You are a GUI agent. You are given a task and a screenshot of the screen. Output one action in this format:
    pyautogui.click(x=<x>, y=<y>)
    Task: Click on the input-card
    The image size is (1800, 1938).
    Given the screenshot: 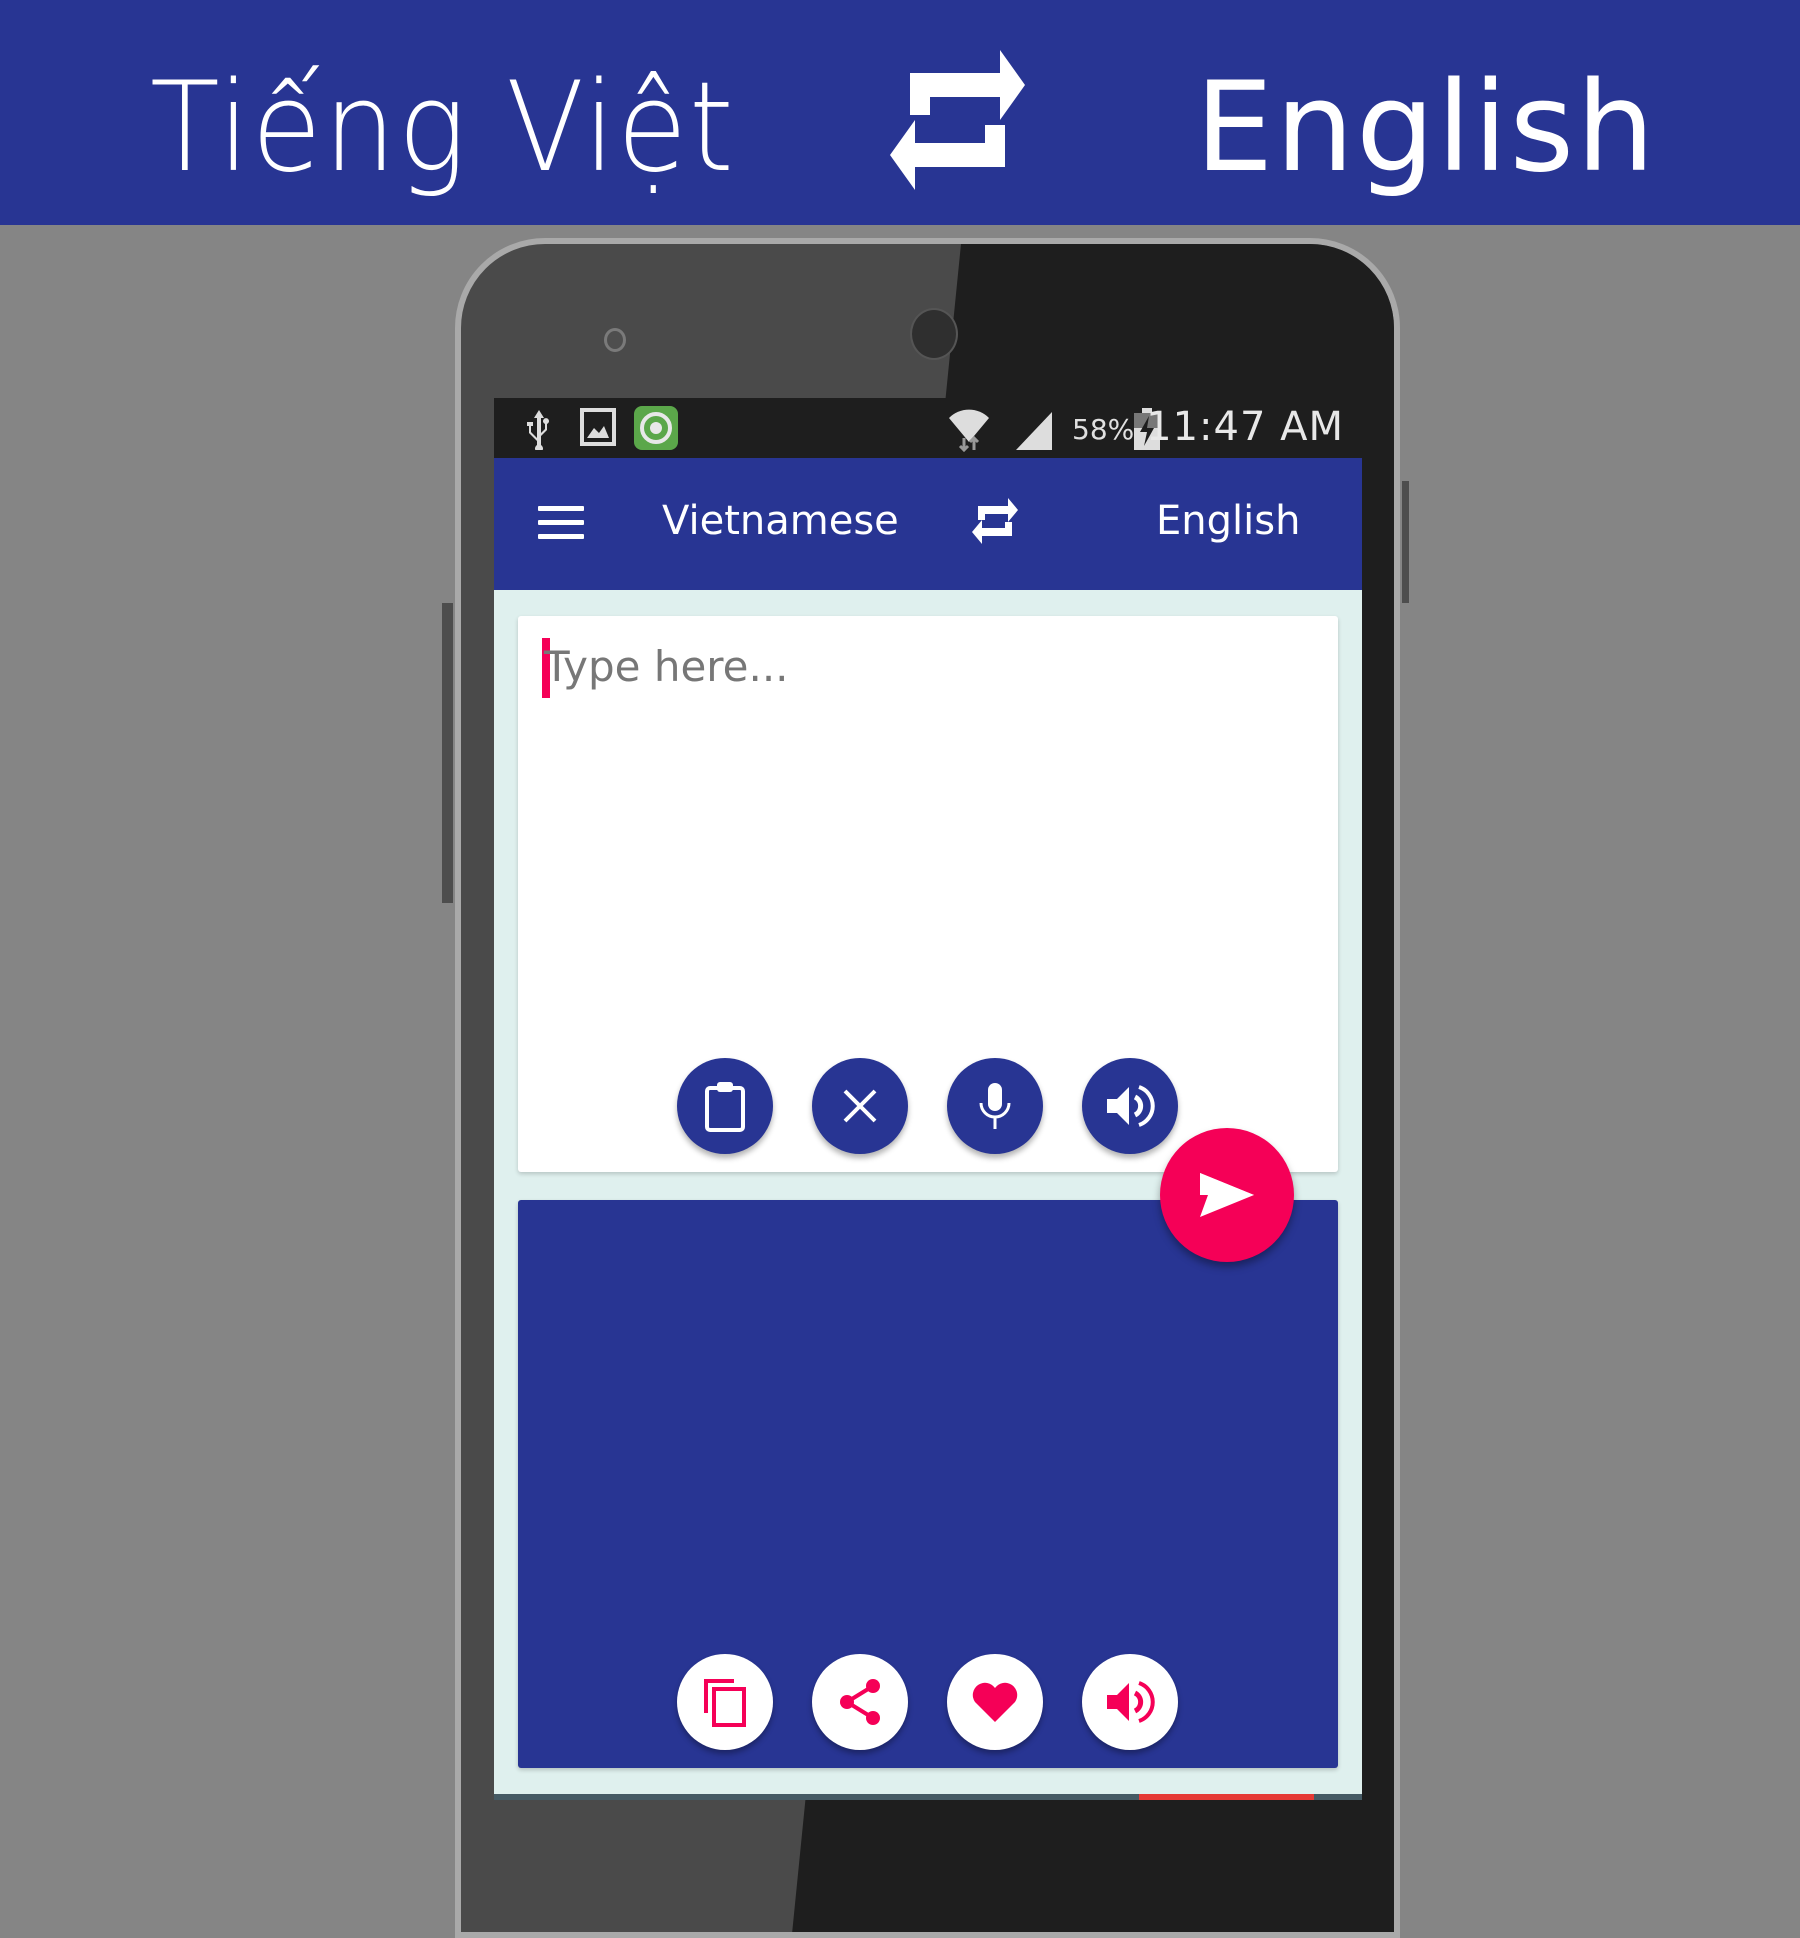 What is the action you would take?
    pyautogui.click(x=928, y=894)
    